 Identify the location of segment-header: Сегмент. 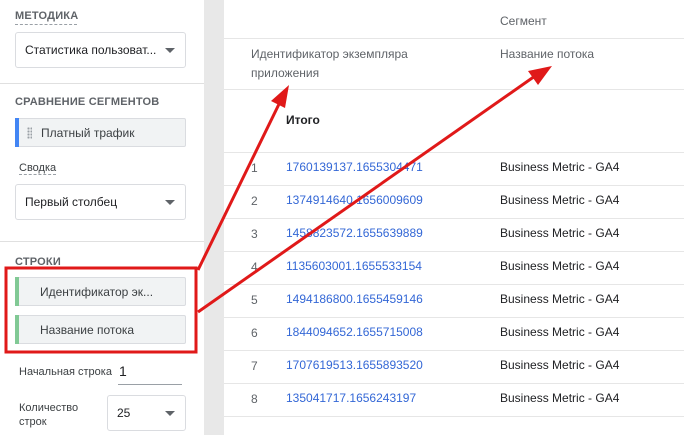
(523, 21).